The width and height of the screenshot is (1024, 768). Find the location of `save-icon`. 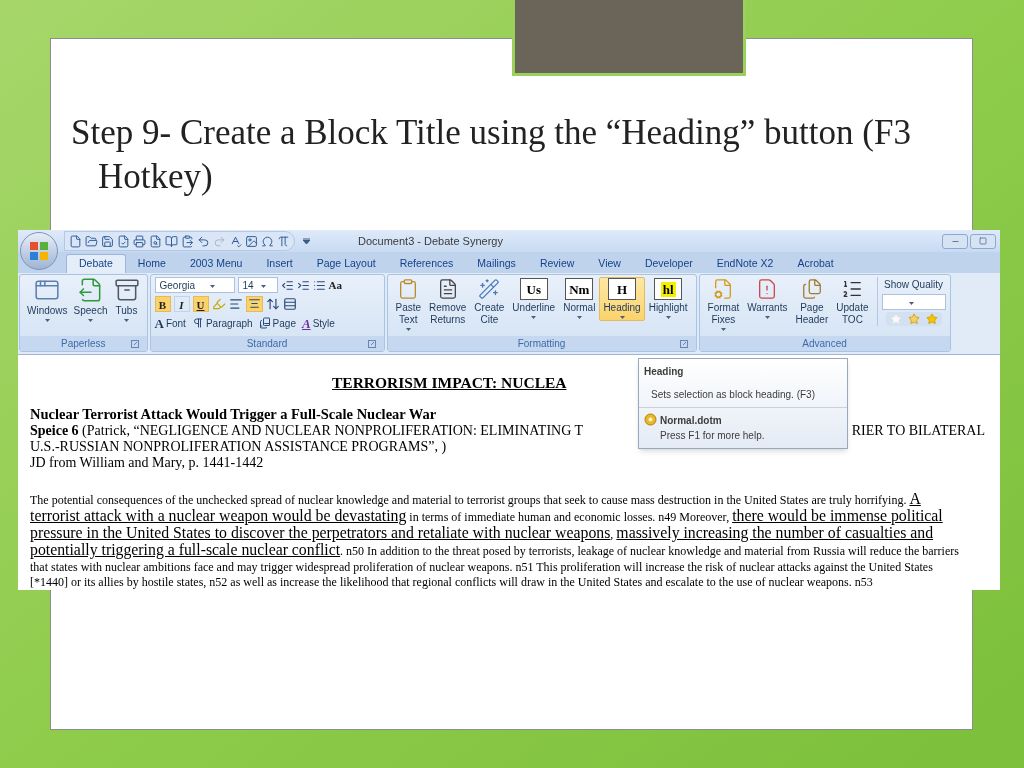

save-icon is located at coordinates (107, 241).